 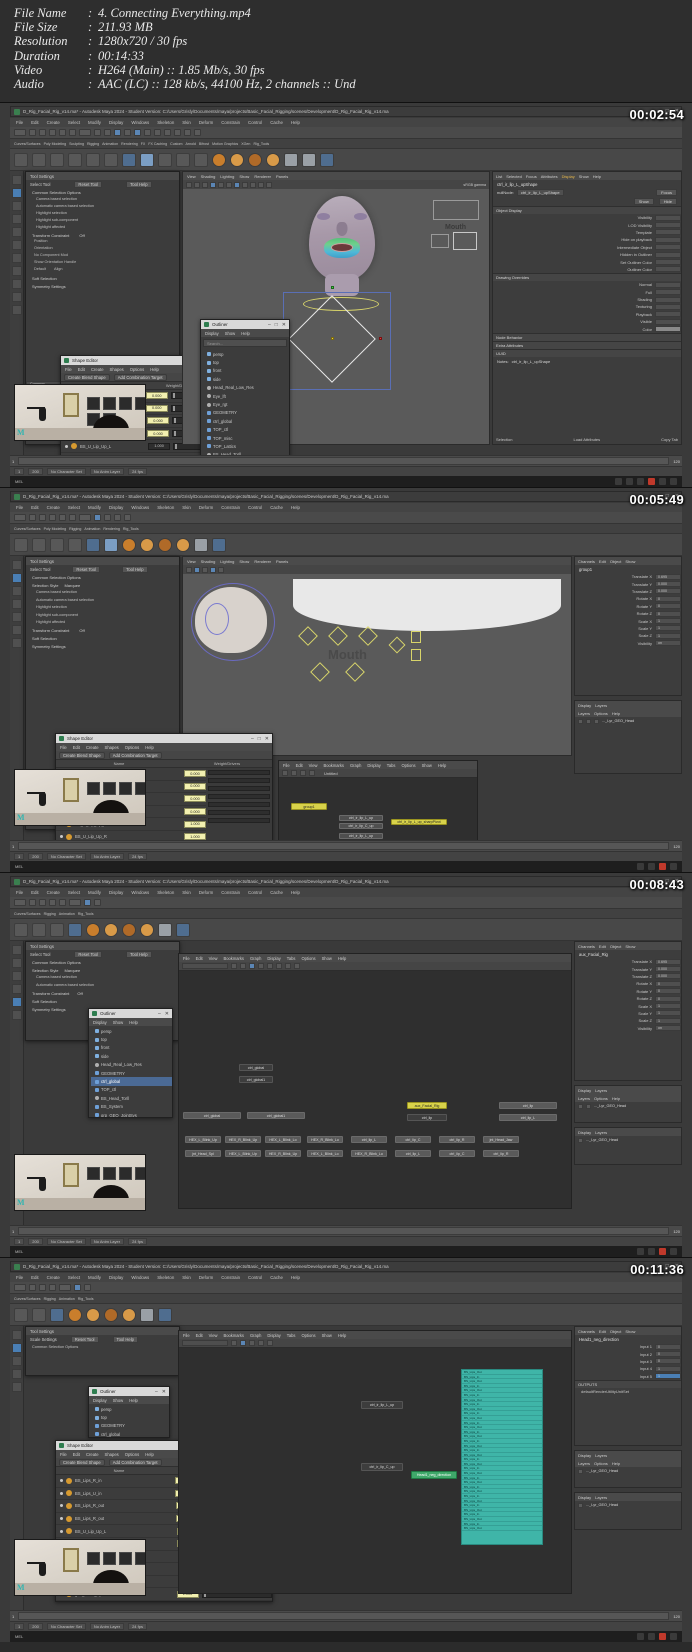 What do you see at coordinates (267, 739) in the screenshot?
I see `close-icon: ✕` at bounding box center [267, 739].